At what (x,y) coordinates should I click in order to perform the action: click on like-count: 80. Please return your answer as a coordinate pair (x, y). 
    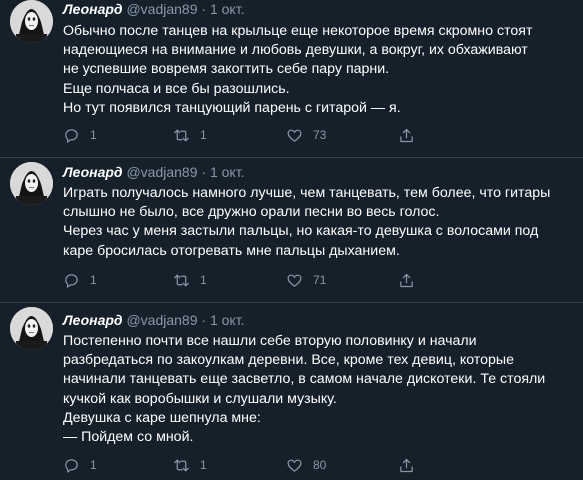
    Looking at the image, I should click on (320, 465).